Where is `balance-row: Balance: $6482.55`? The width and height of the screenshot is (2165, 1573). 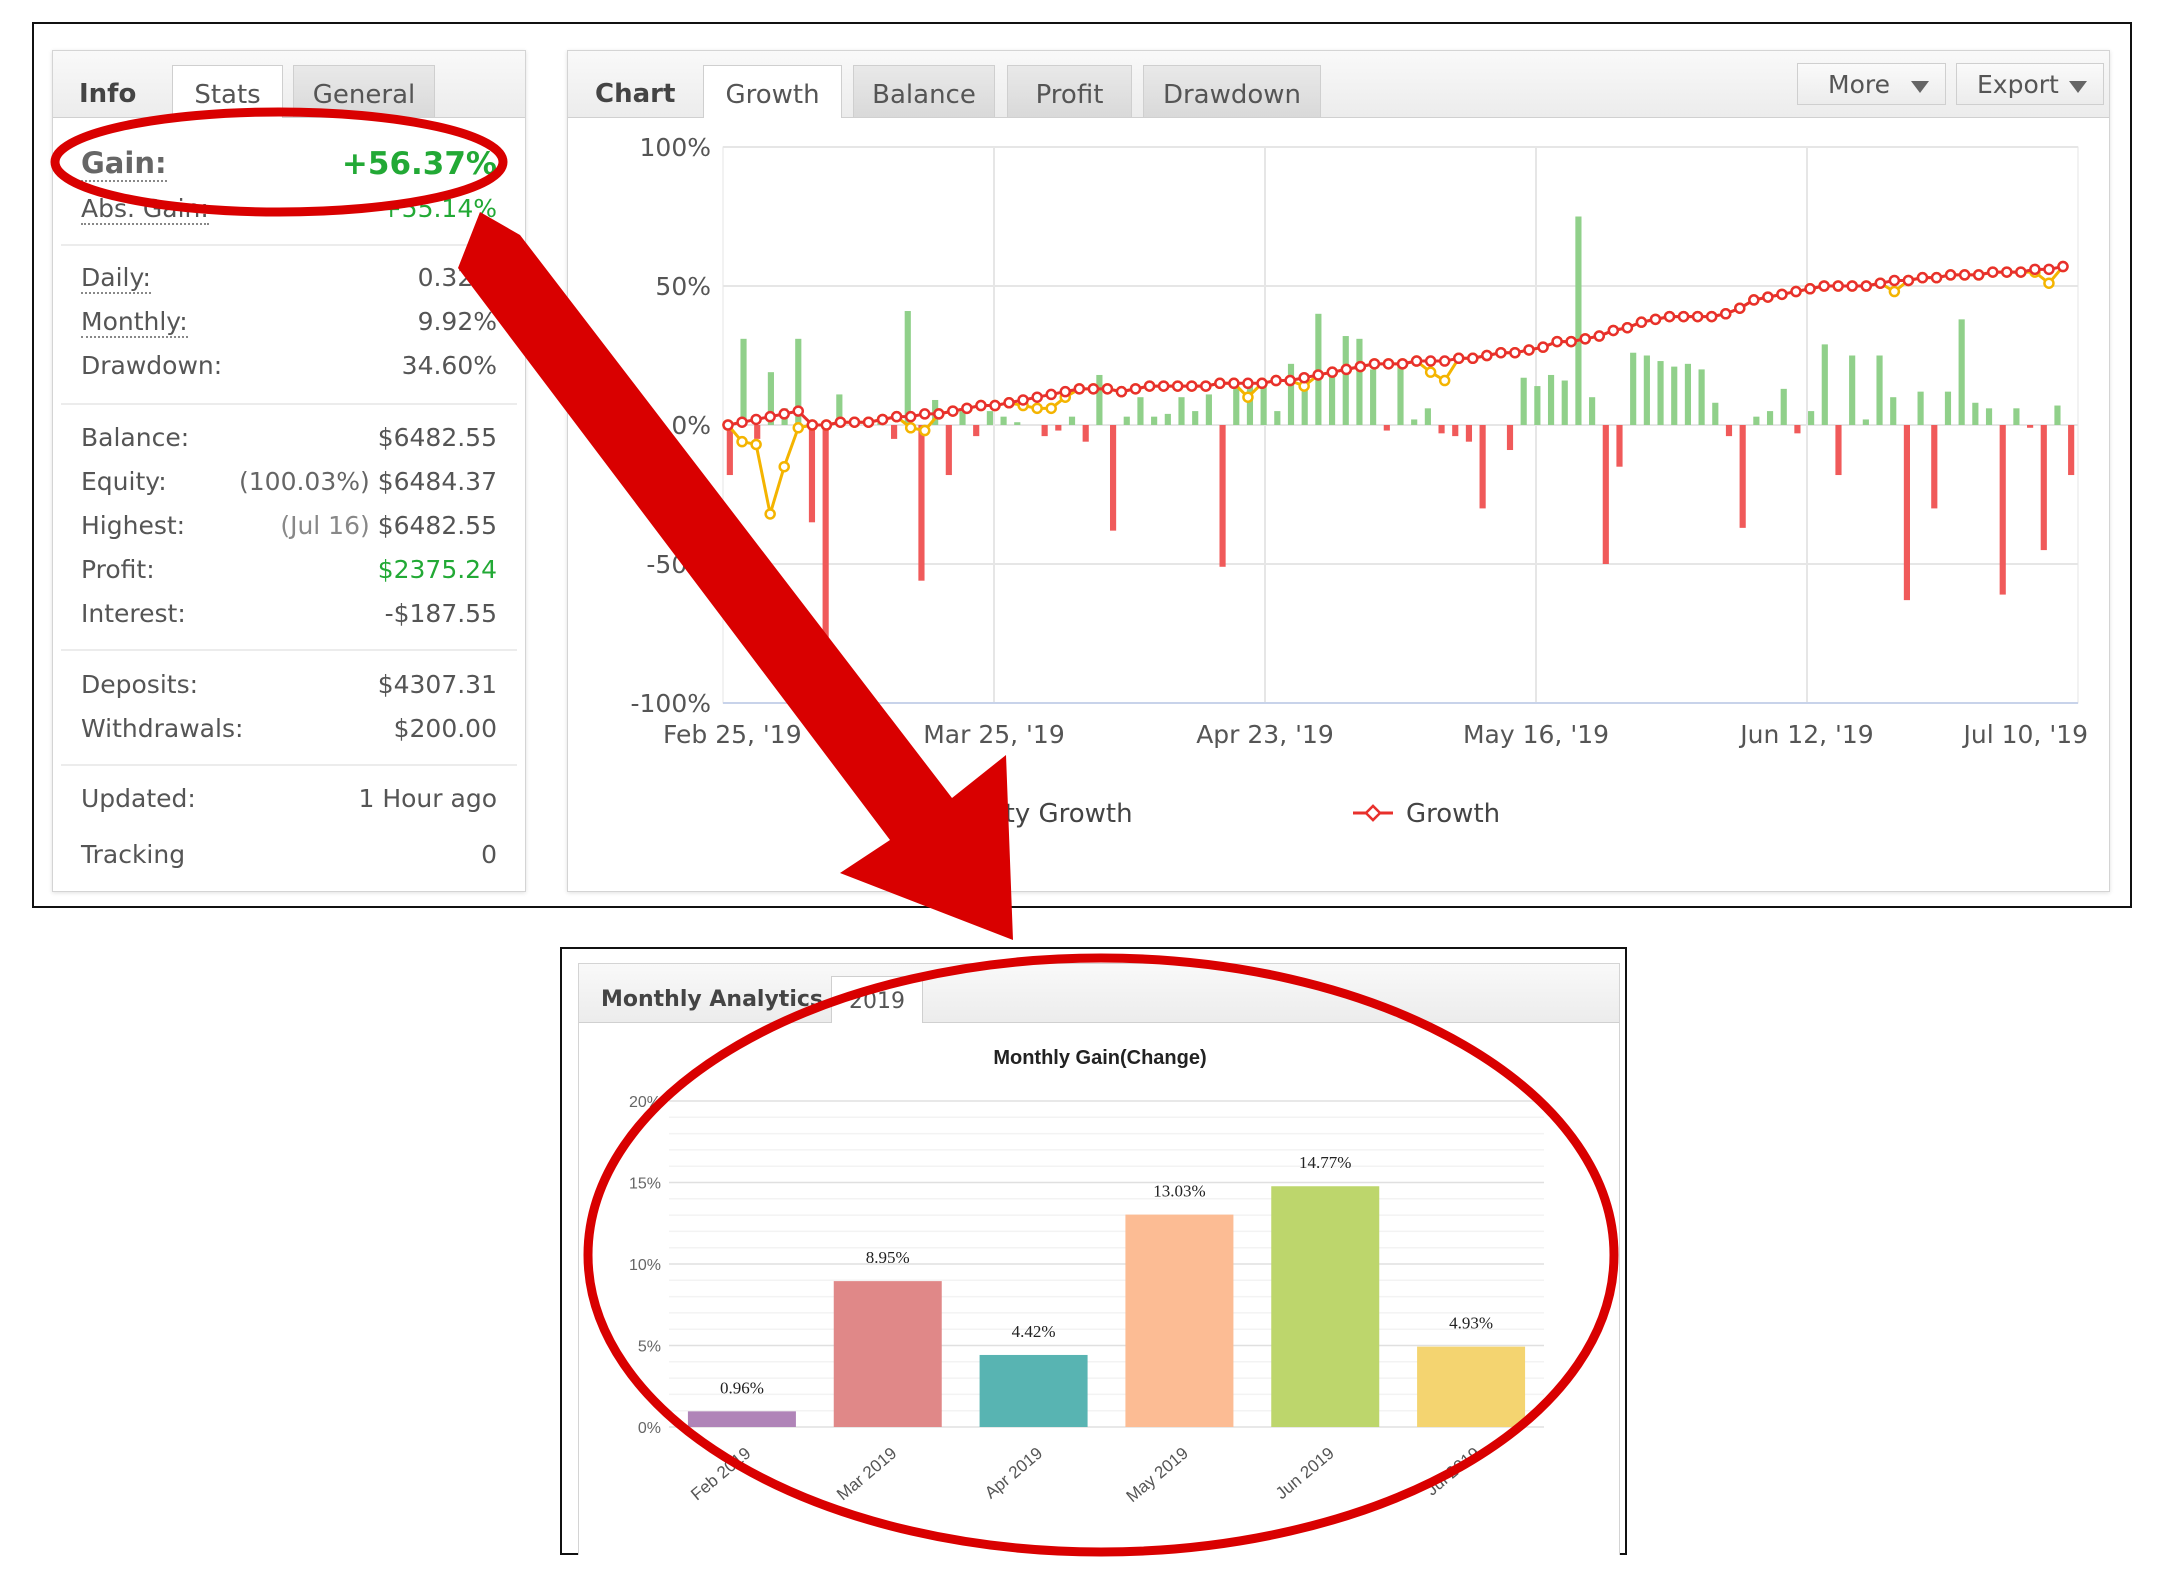 balance-row: Balance: $6482.55 is located at coordinates (289, 443).